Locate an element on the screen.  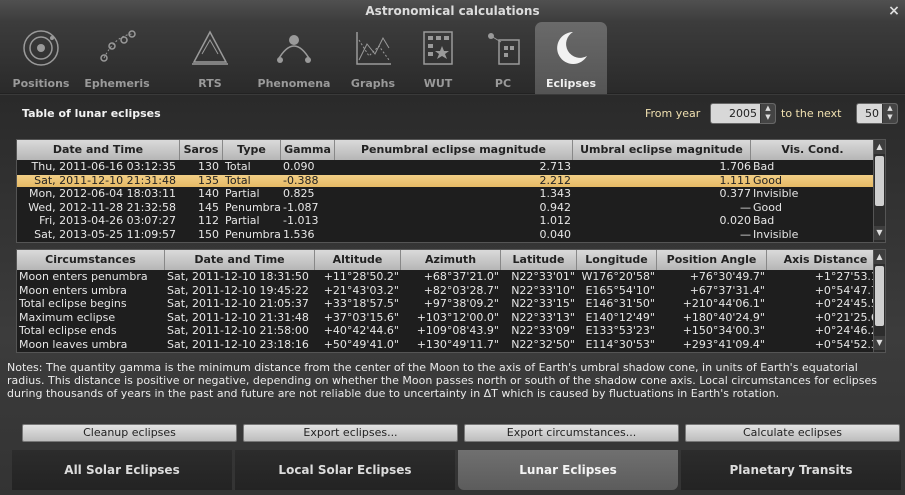
table-cell: Mon, 2012-06-04 18:03:11 is located at coordinates (102, 194).